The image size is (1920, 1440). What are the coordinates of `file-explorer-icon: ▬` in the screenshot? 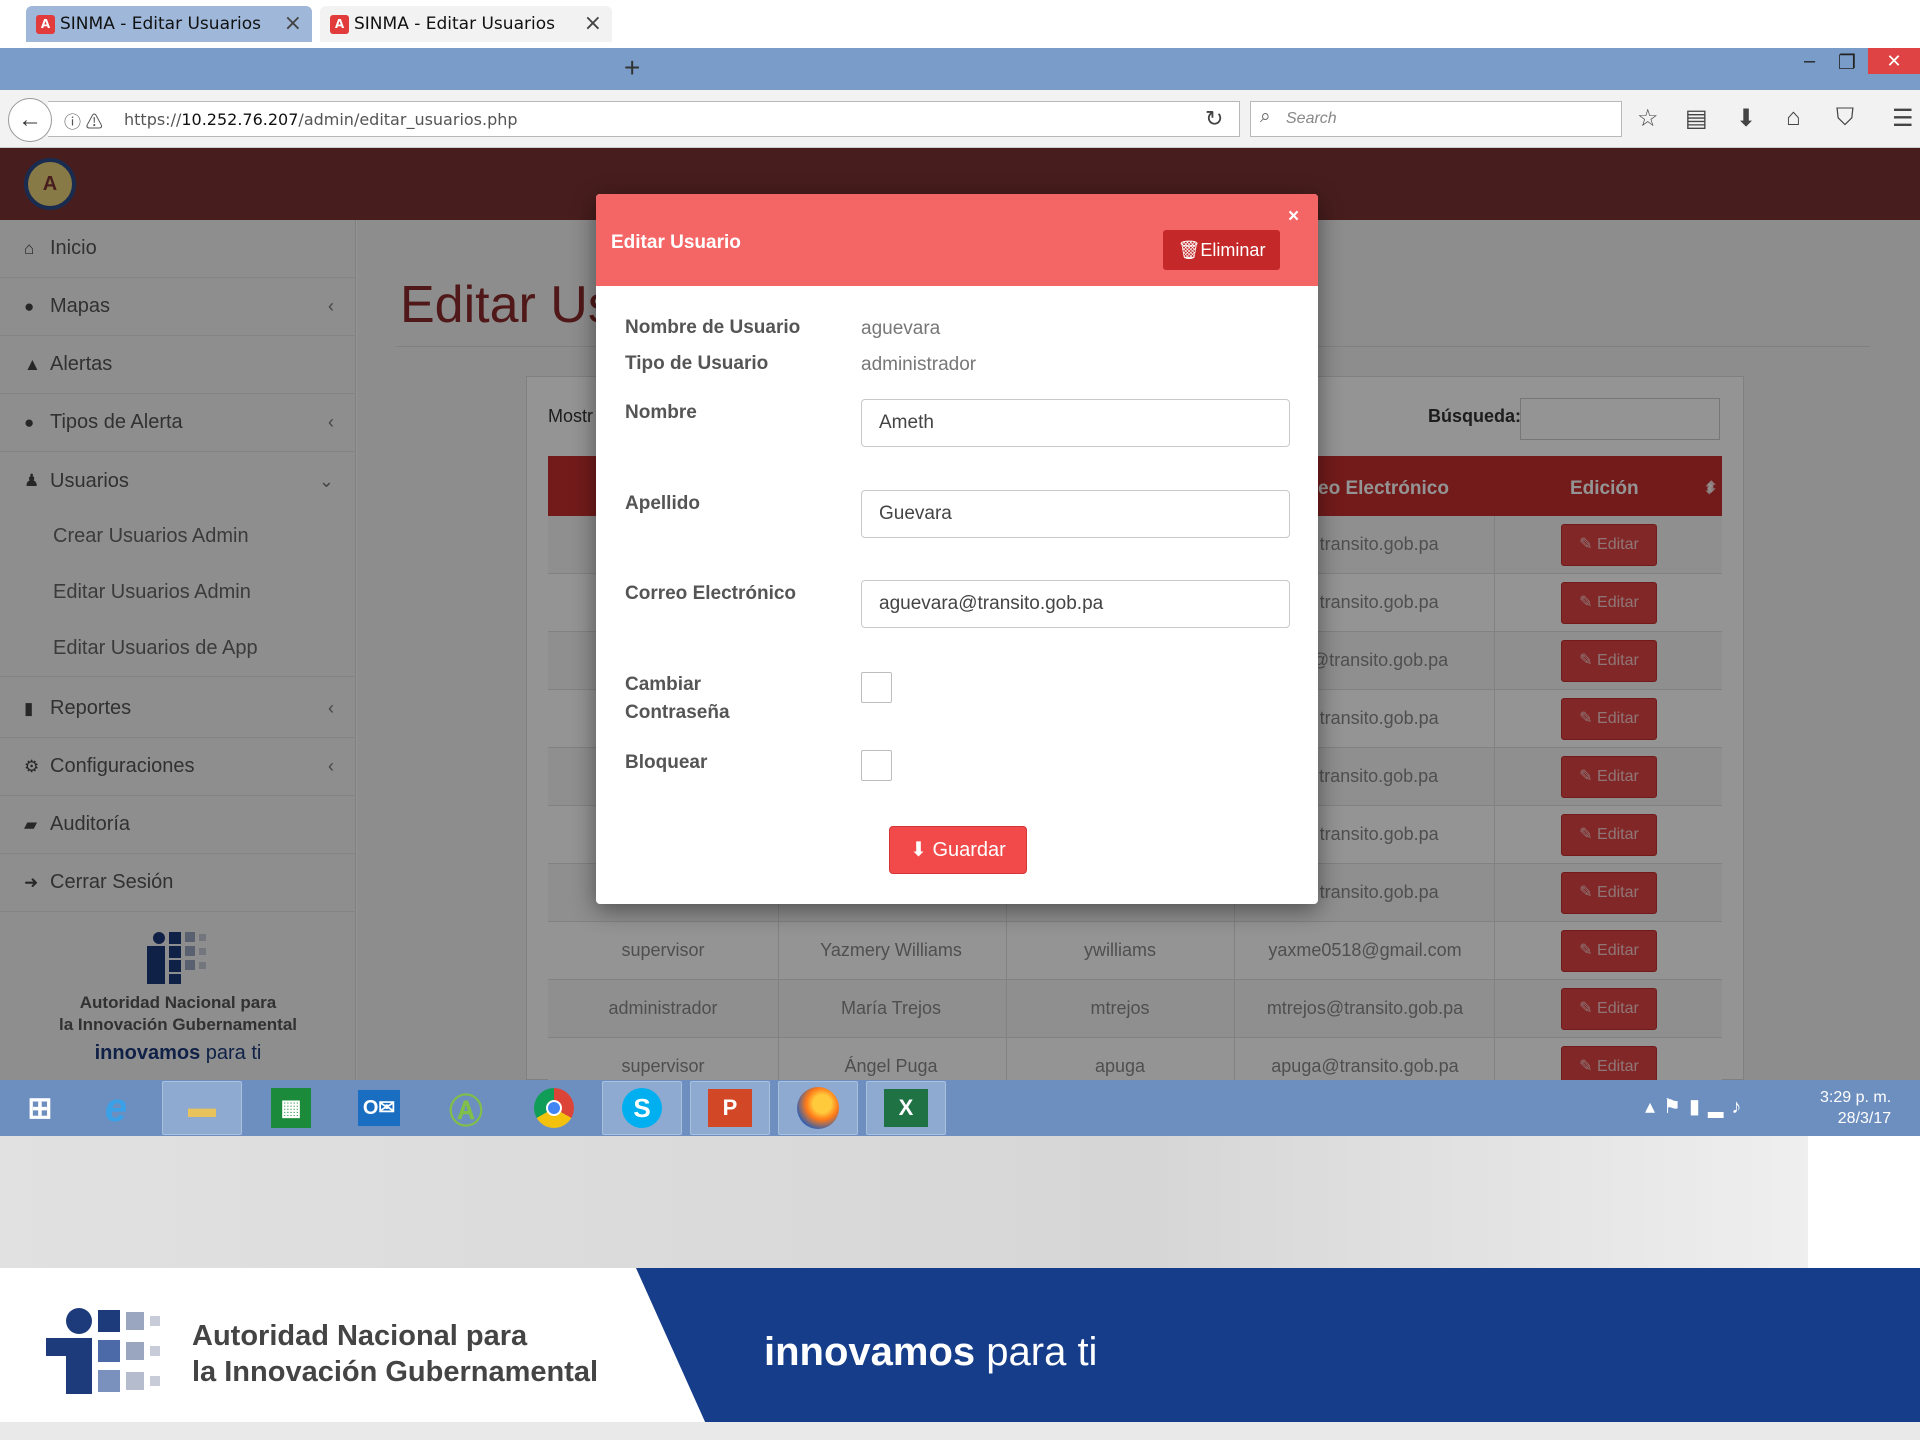 It's located at (202, 1108).